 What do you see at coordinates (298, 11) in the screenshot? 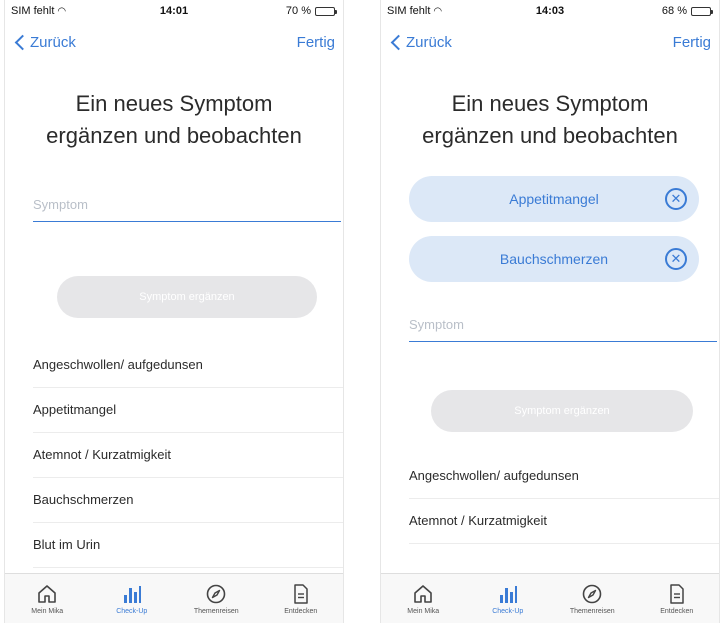
I see `battery-percent: 70 %` at bounding box center [298, 11].